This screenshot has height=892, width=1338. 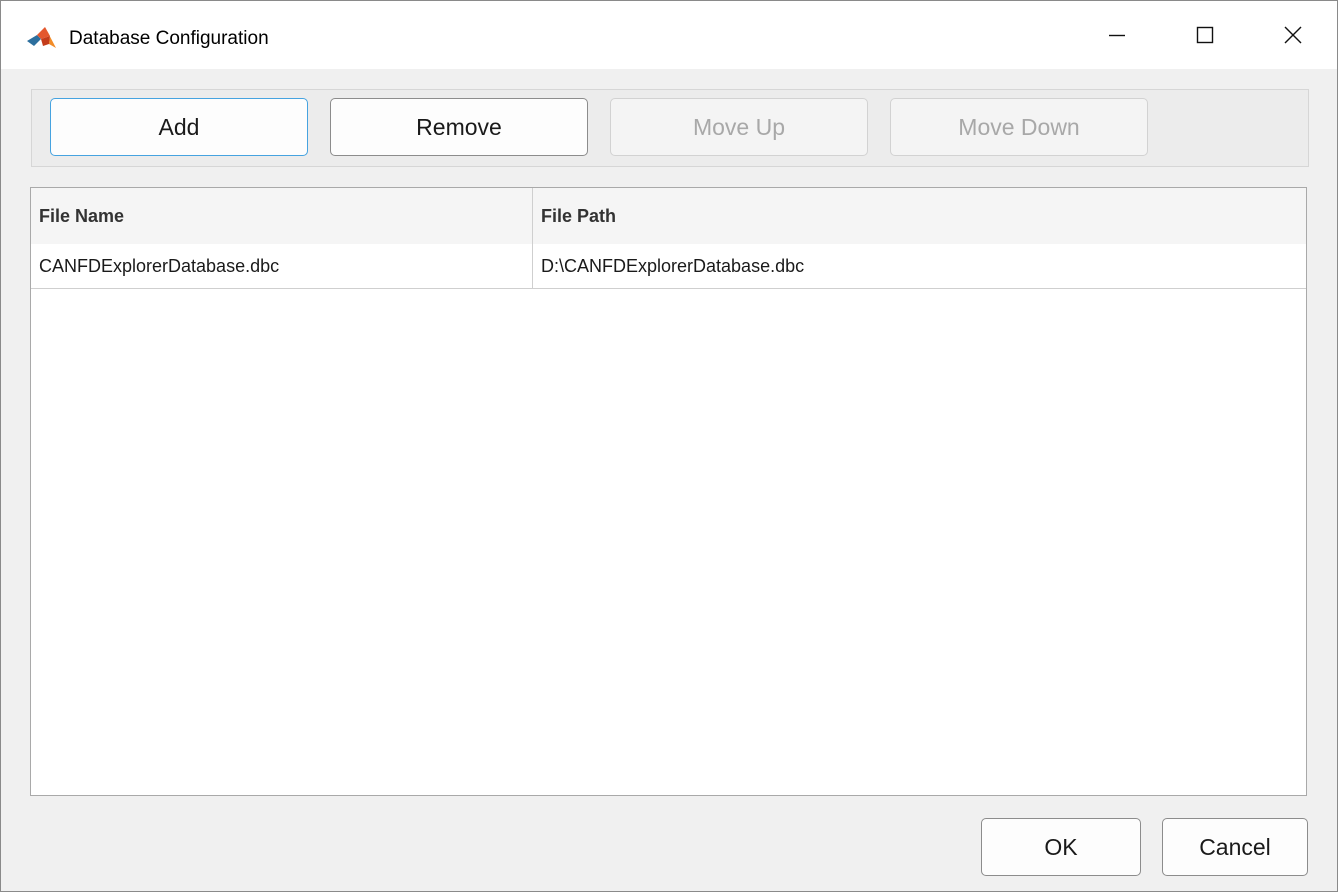 I want to click on move-down-button: Move Down, so click(x=1019, y=127).